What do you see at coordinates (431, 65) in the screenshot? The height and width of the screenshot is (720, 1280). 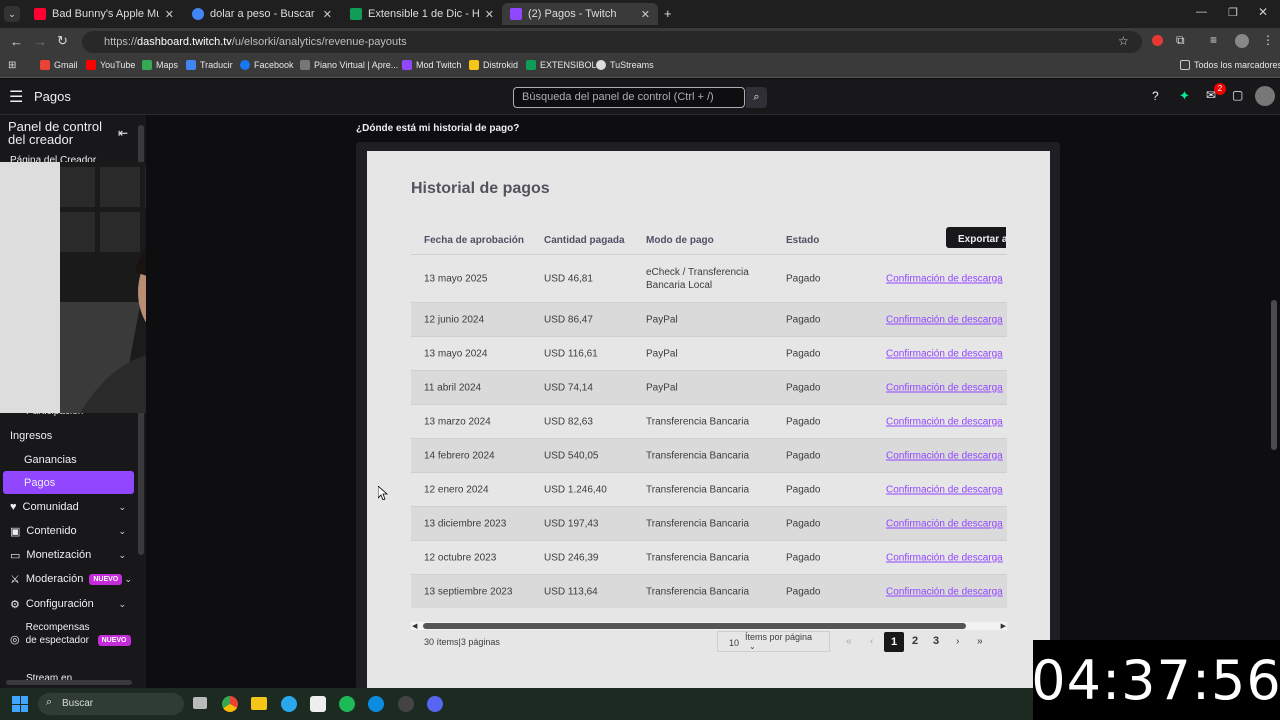 I see `bookmark-mod-twitch: Mod Twitch` at bounding box center [431, 65].